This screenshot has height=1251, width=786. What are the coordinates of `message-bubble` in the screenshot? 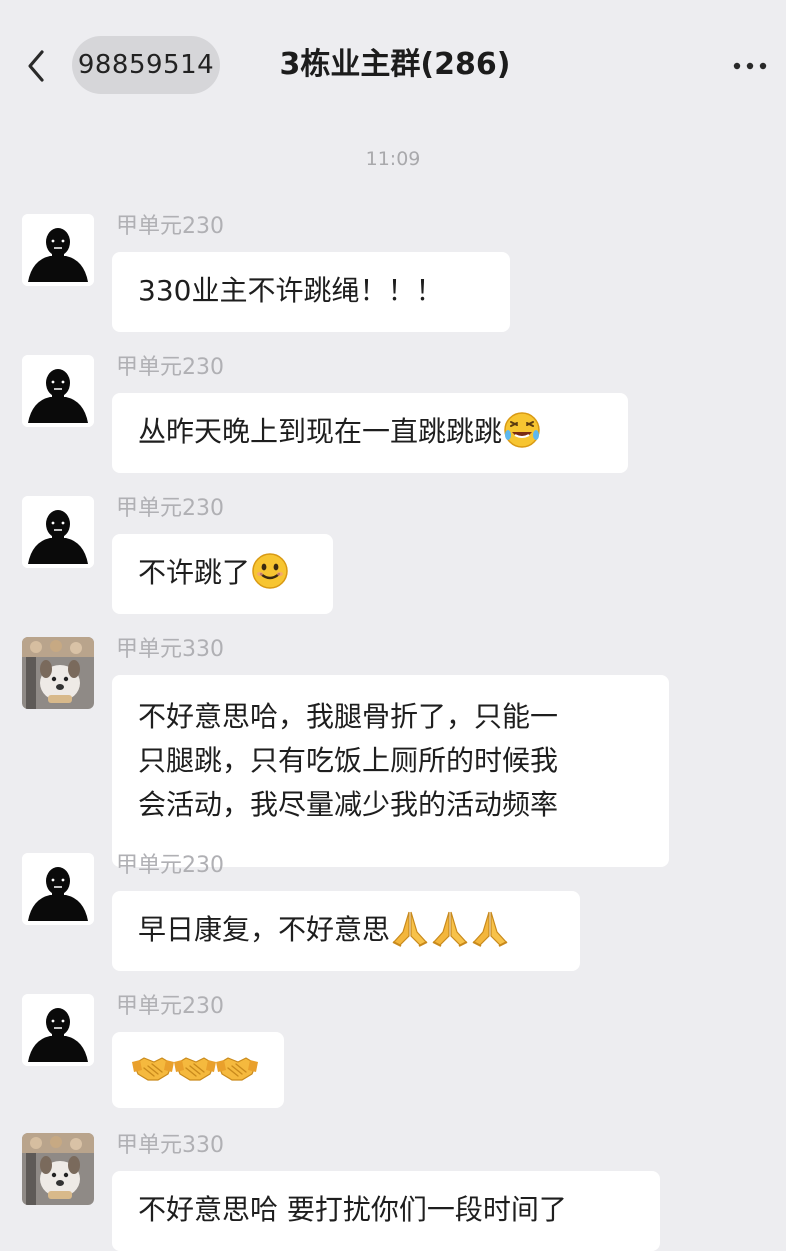 It's located at (198, 1070).